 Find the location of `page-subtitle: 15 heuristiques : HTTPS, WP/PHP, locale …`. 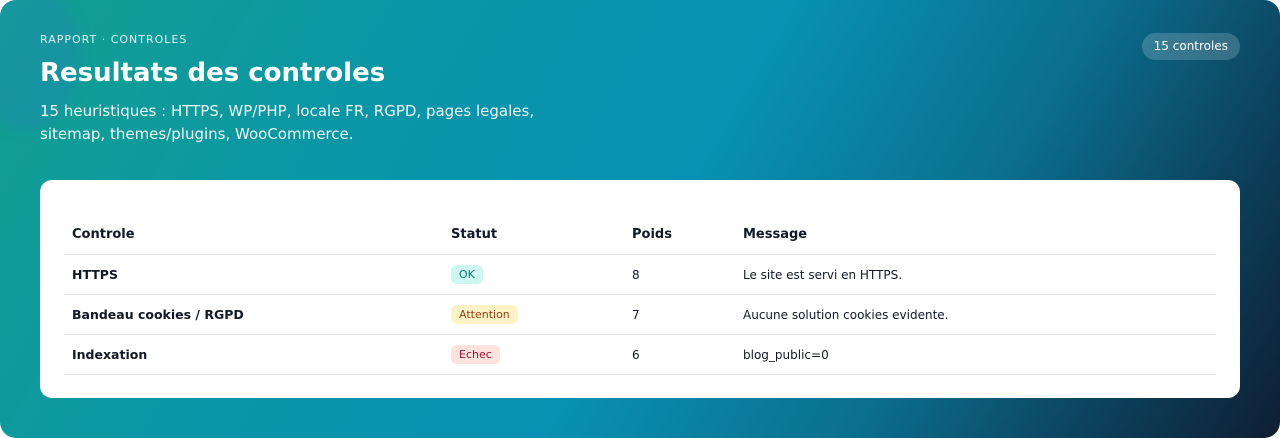

page-subtitle: 15 heuristiques : HTTPS, WP/PHP, locale … is located at coordinates (287, 122).